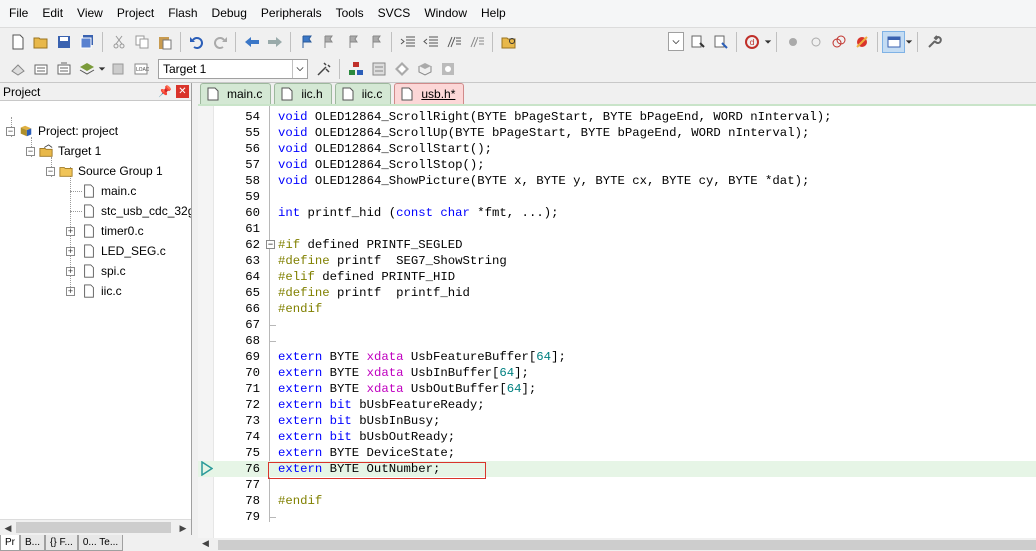 This screenshot has height=551, width=1036. What do you see at coordinates (617, 373) in the screenshot?
I see `code-line: 70 extern BYTE xdata UsbInBuffer[64];` at bounding box center [617, 373].